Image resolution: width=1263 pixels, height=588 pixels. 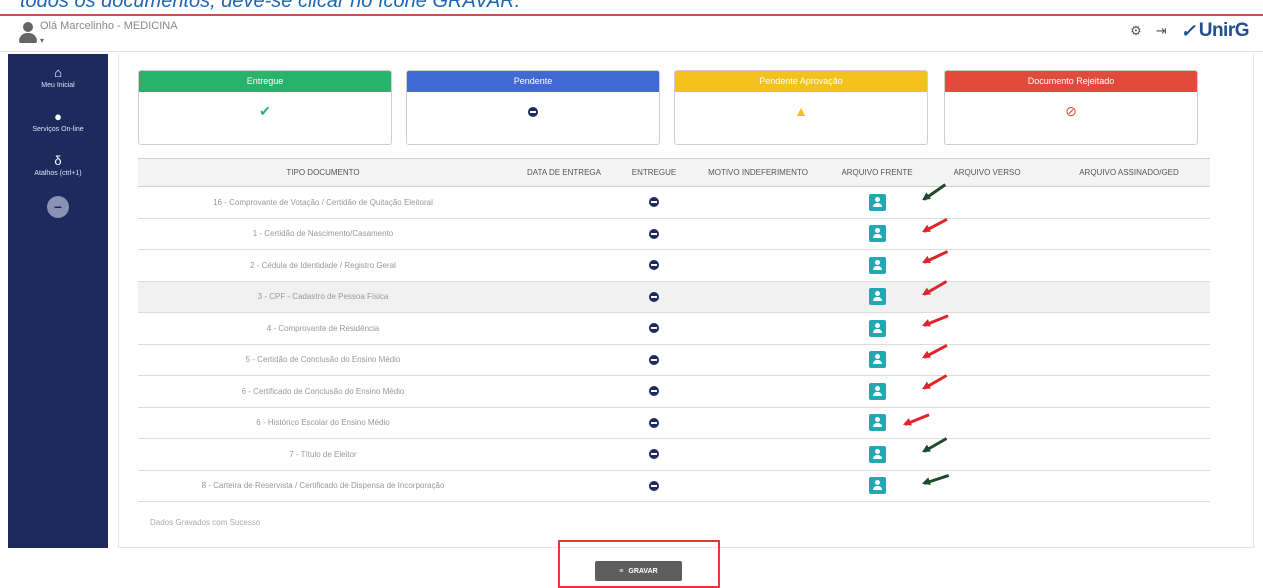 What do you see at coordinates (1136, 31) in the screenshot?
I see `settings-icon: ⚙` at bounding box center [1136, 31].